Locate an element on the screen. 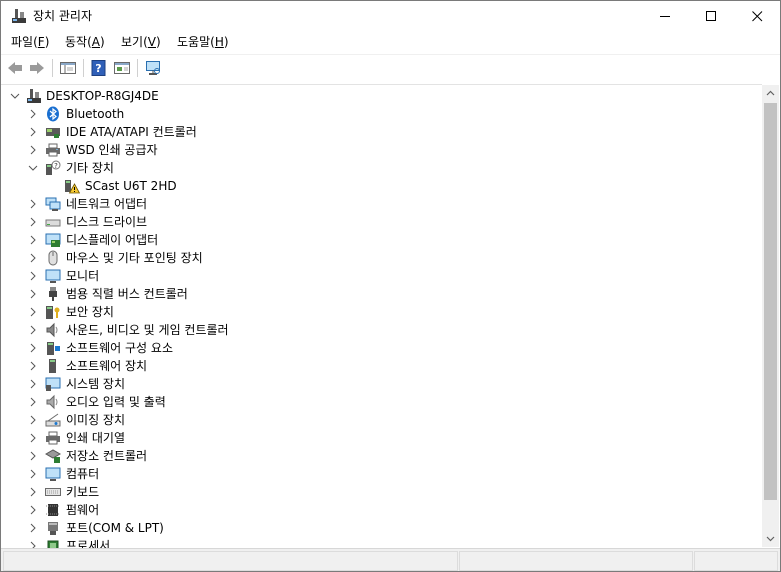 The height and width of the screenshot is (572, 781). minimize-button is located at coordinates (665, 16).